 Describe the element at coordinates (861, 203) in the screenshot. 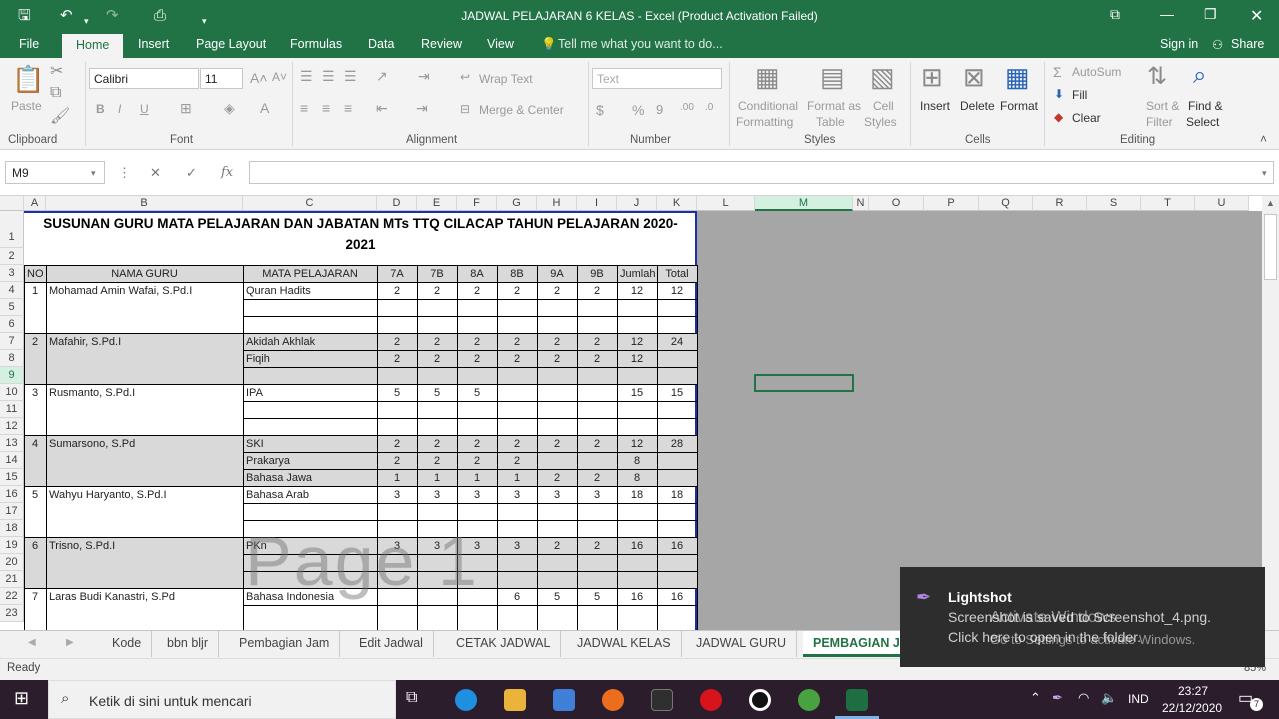

I see `column-header: N` at that location.